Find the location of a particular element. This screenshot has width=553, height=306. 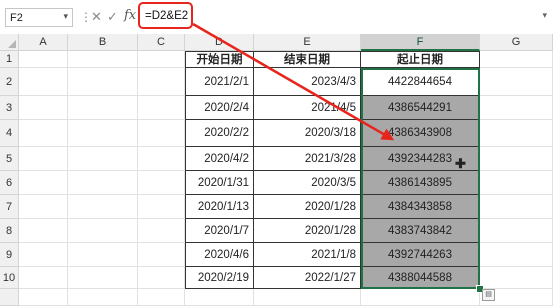

cell-d6: 2020/1/31 is located at coordinates (219, 183).